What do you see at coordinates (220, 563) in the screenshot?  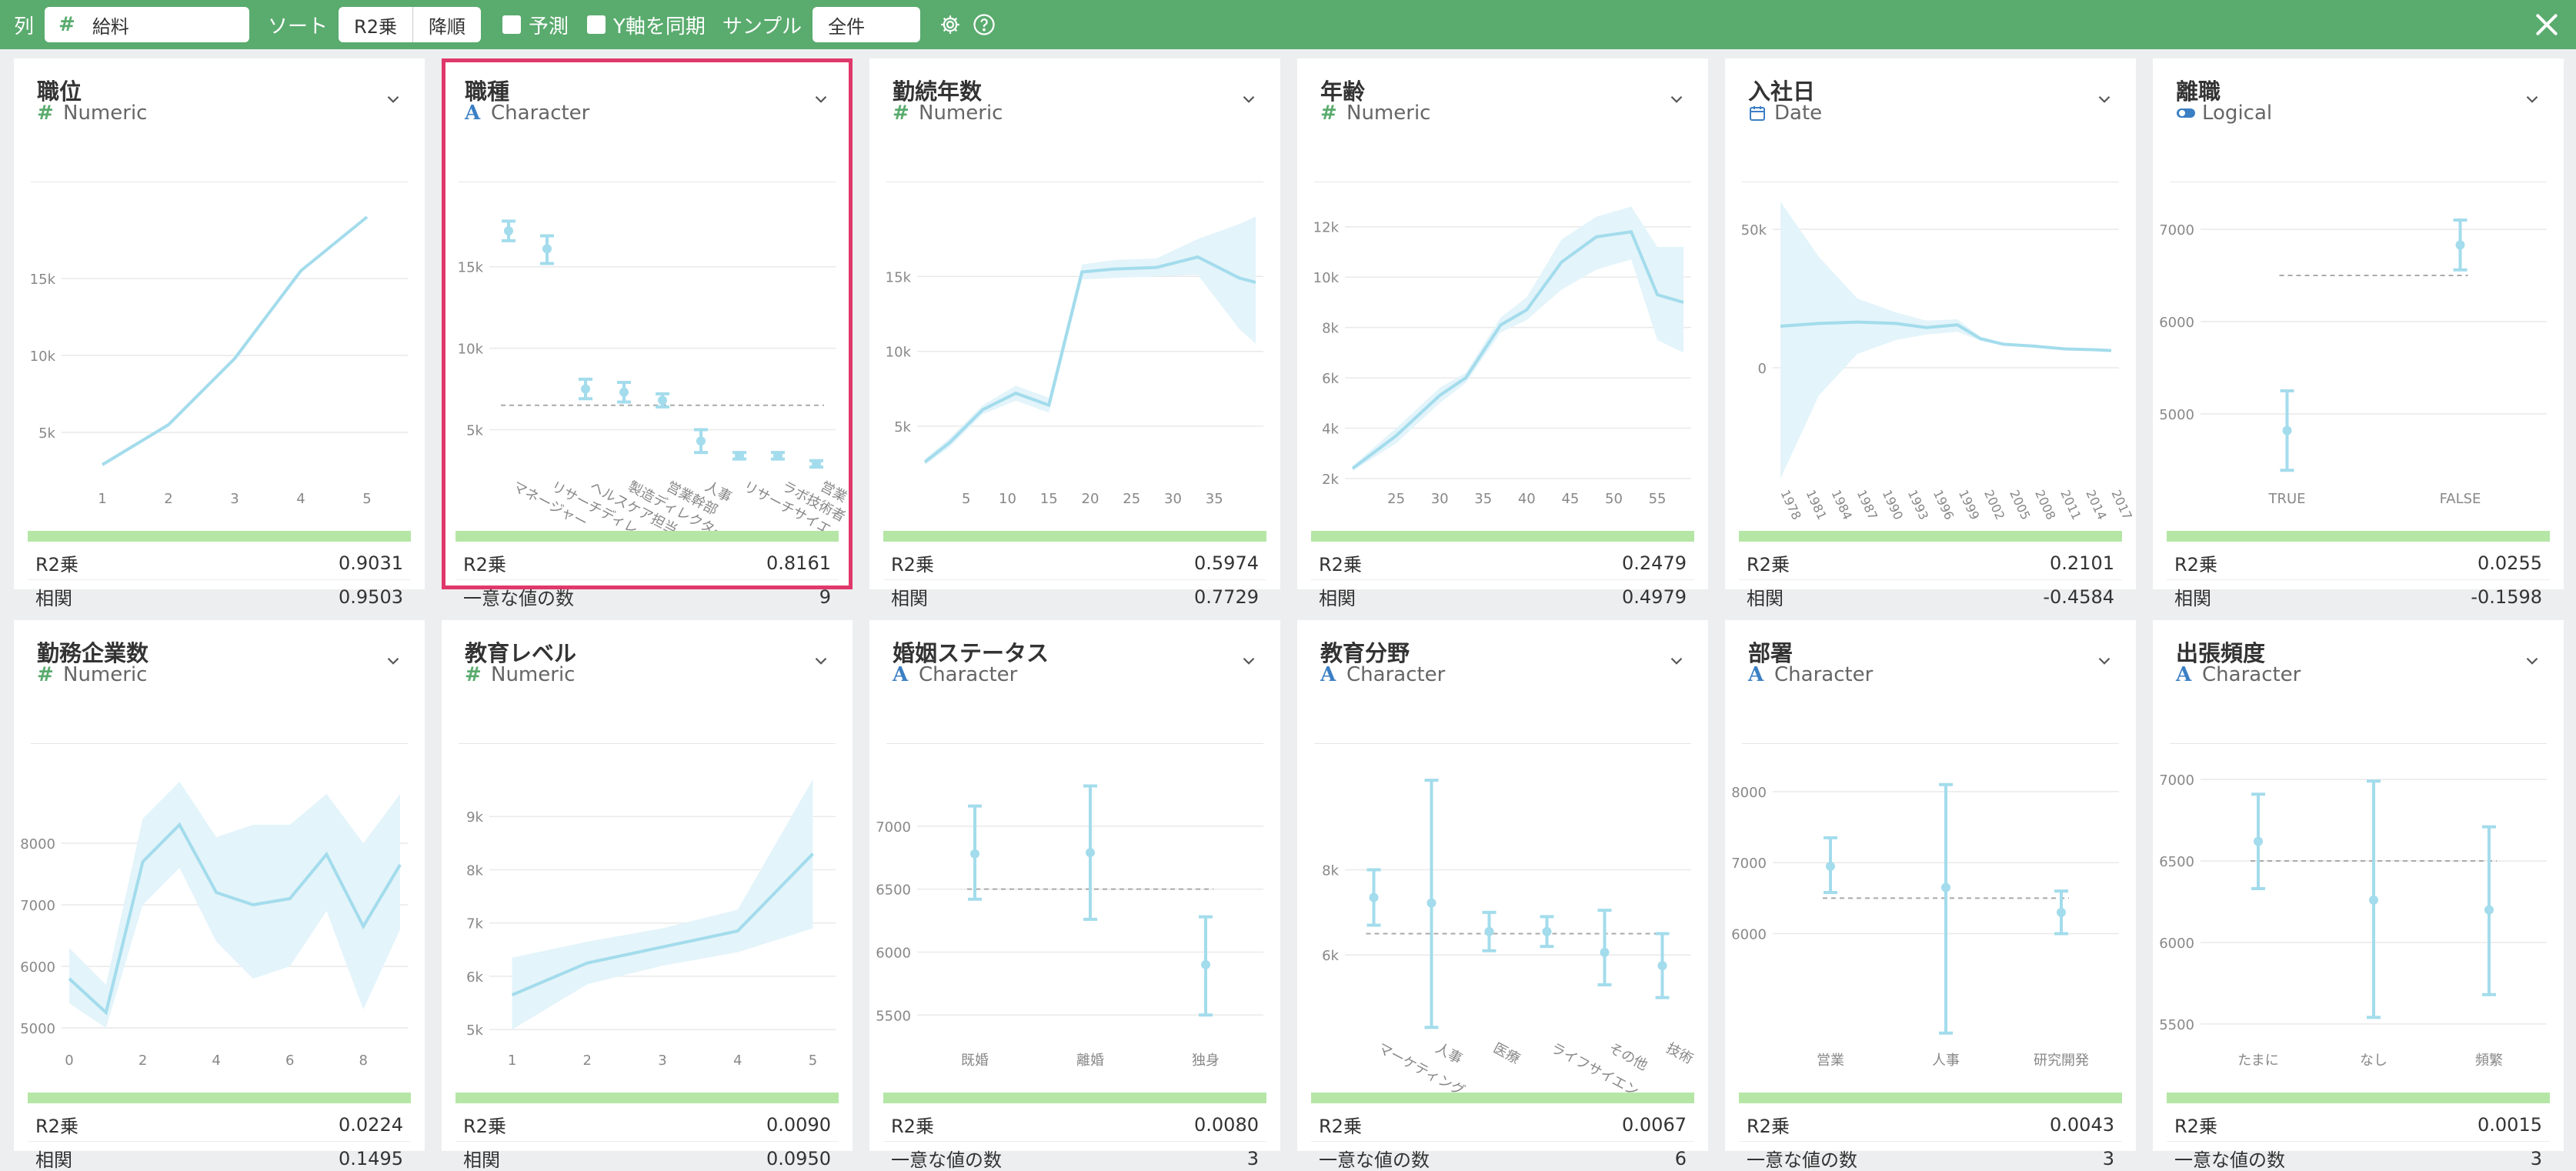 I see `stat-row: R2乗 0.9031` at bounding box center [220, 563].